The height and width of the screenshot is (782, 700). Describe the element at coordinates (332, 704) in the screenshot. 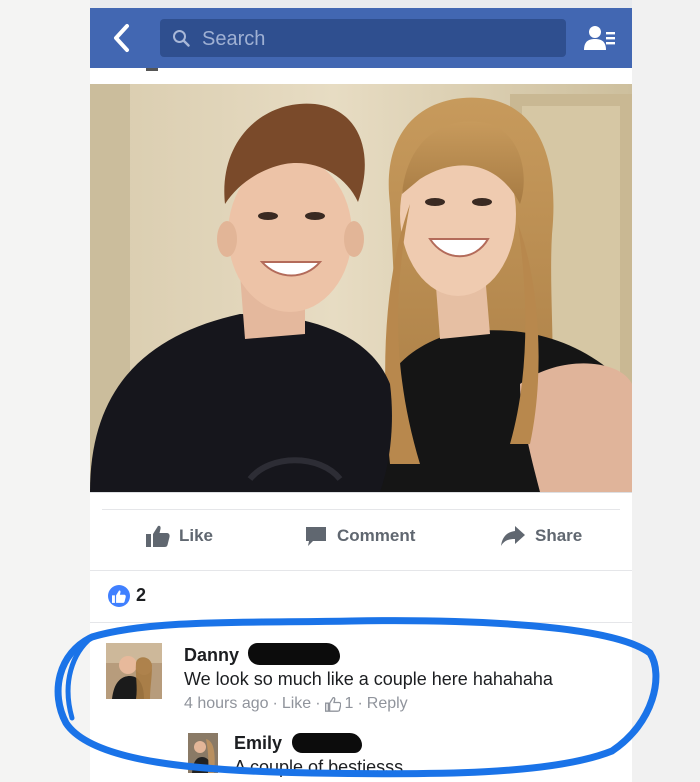

I see `thumbs-up-outline-icon` at that location.